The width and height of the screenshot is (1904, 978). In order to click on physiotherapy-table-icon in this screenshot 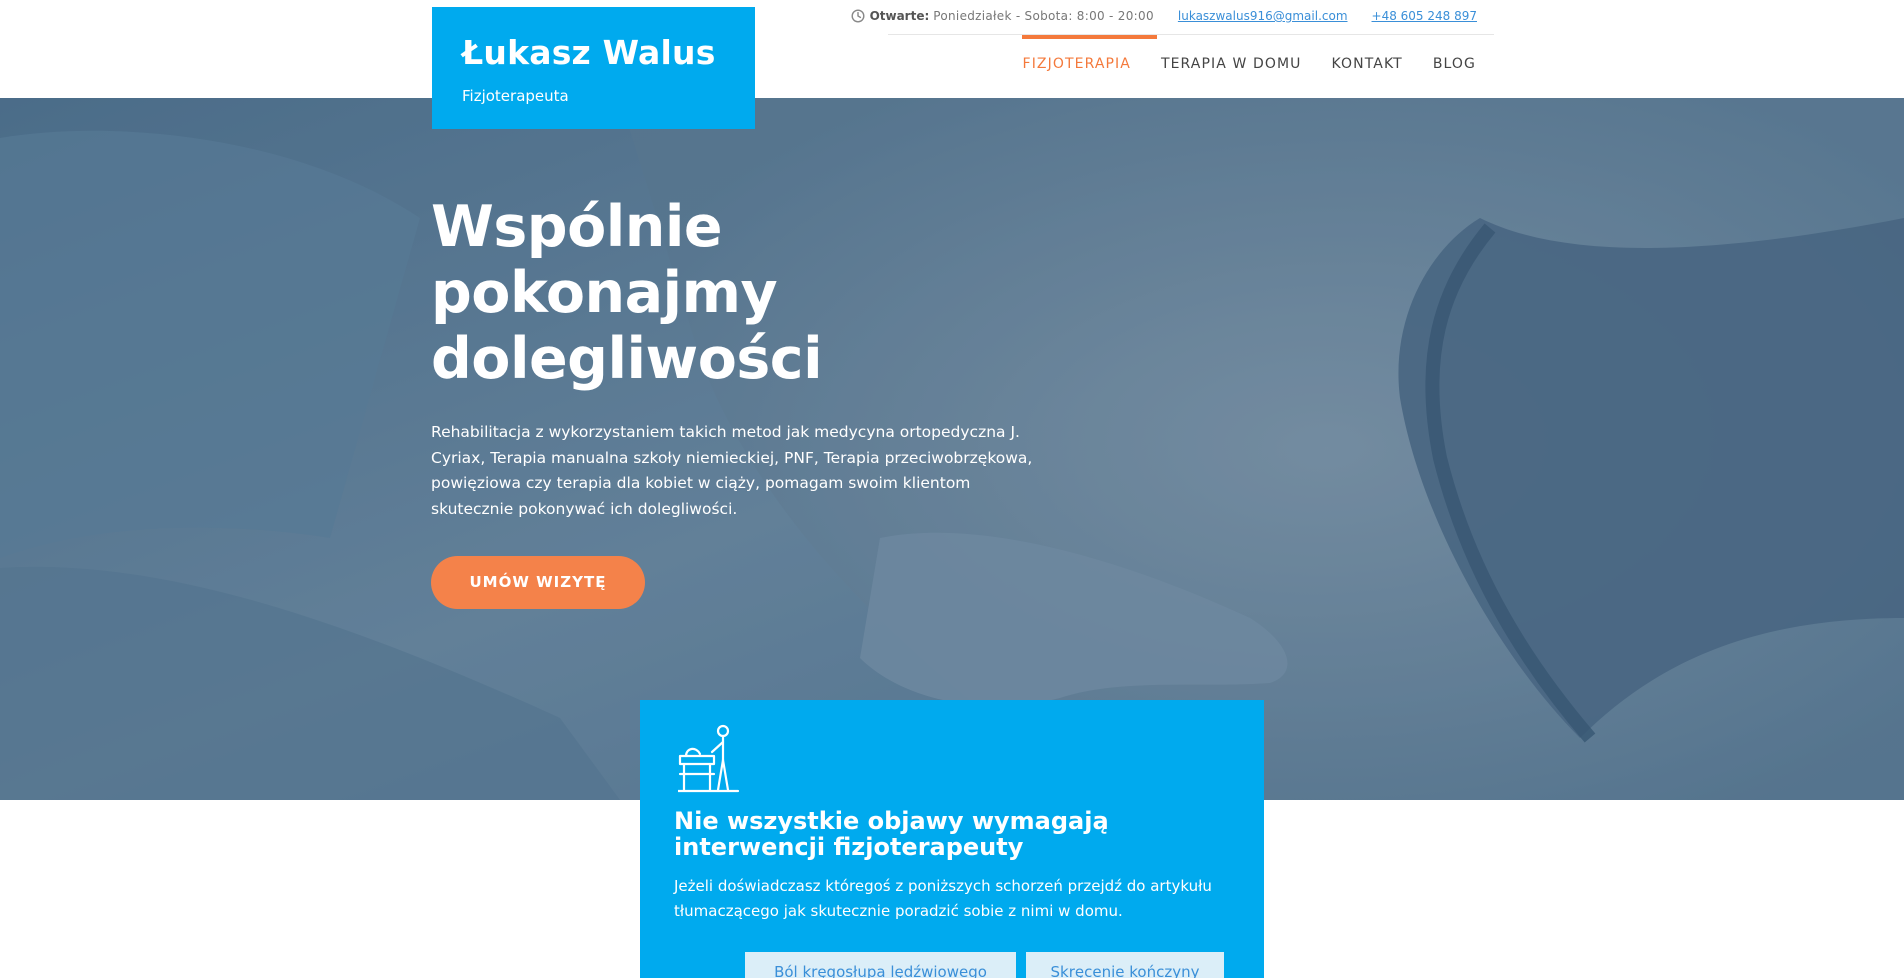, I will do `click(708, 759)`.